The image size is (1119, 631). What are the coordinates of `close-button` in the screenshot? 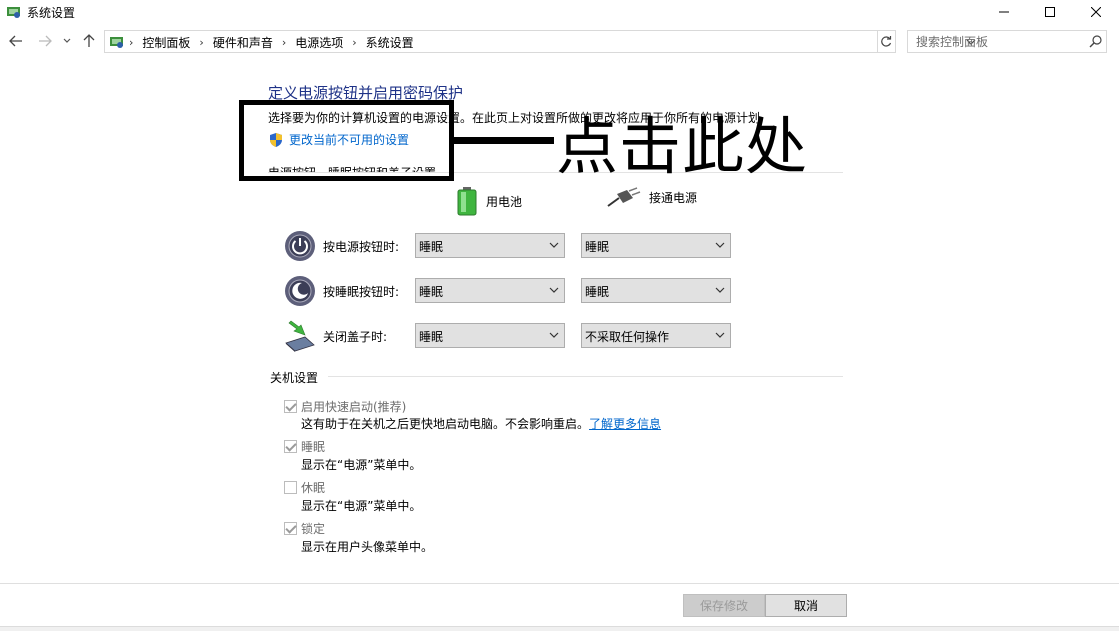 It's located at (1096, 12).